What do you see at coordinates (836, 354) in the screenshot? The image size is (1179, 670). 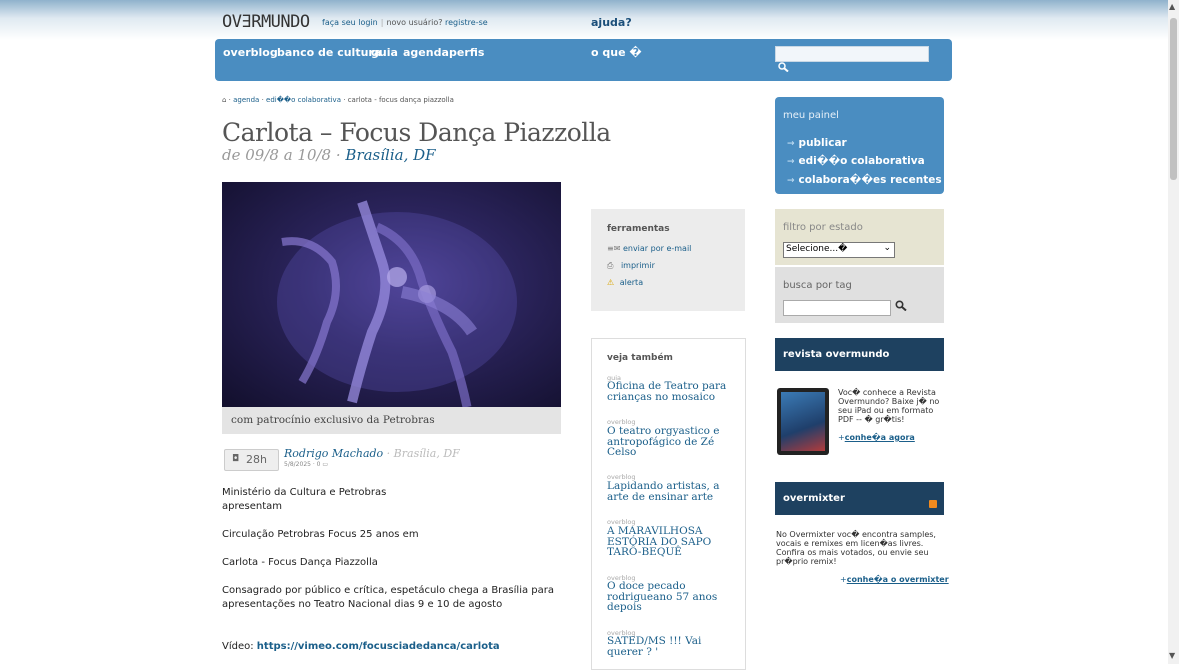 I see `magazine-title: revista overmundo` at bounding box center [836, 354].